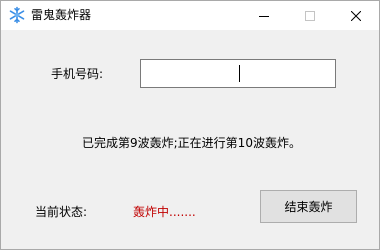 This screenshot has height=250, width=380. What do you see at coordinates (61, 15) in the screenshot?
I see `window-title: 雷鬼轰炸器` at bounding box center [61, 15].